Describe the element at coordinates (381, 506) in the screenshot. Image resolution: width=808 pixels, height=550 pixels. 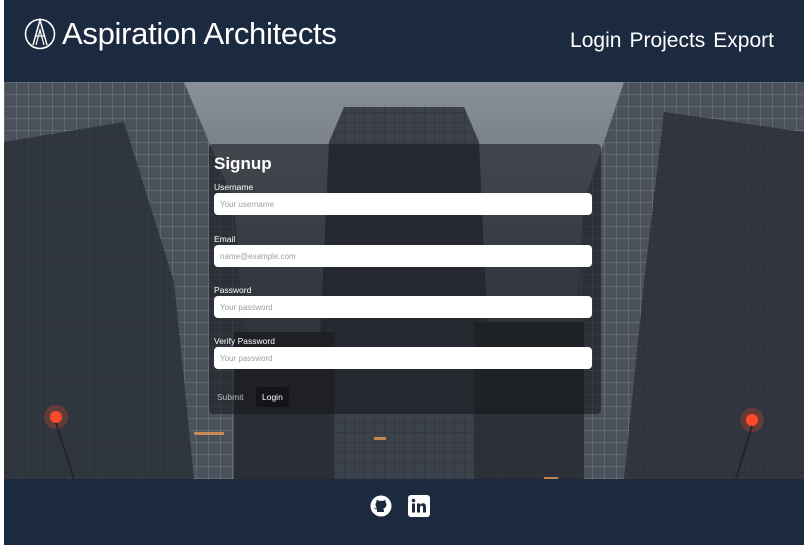
I see `github-icon` at that location.